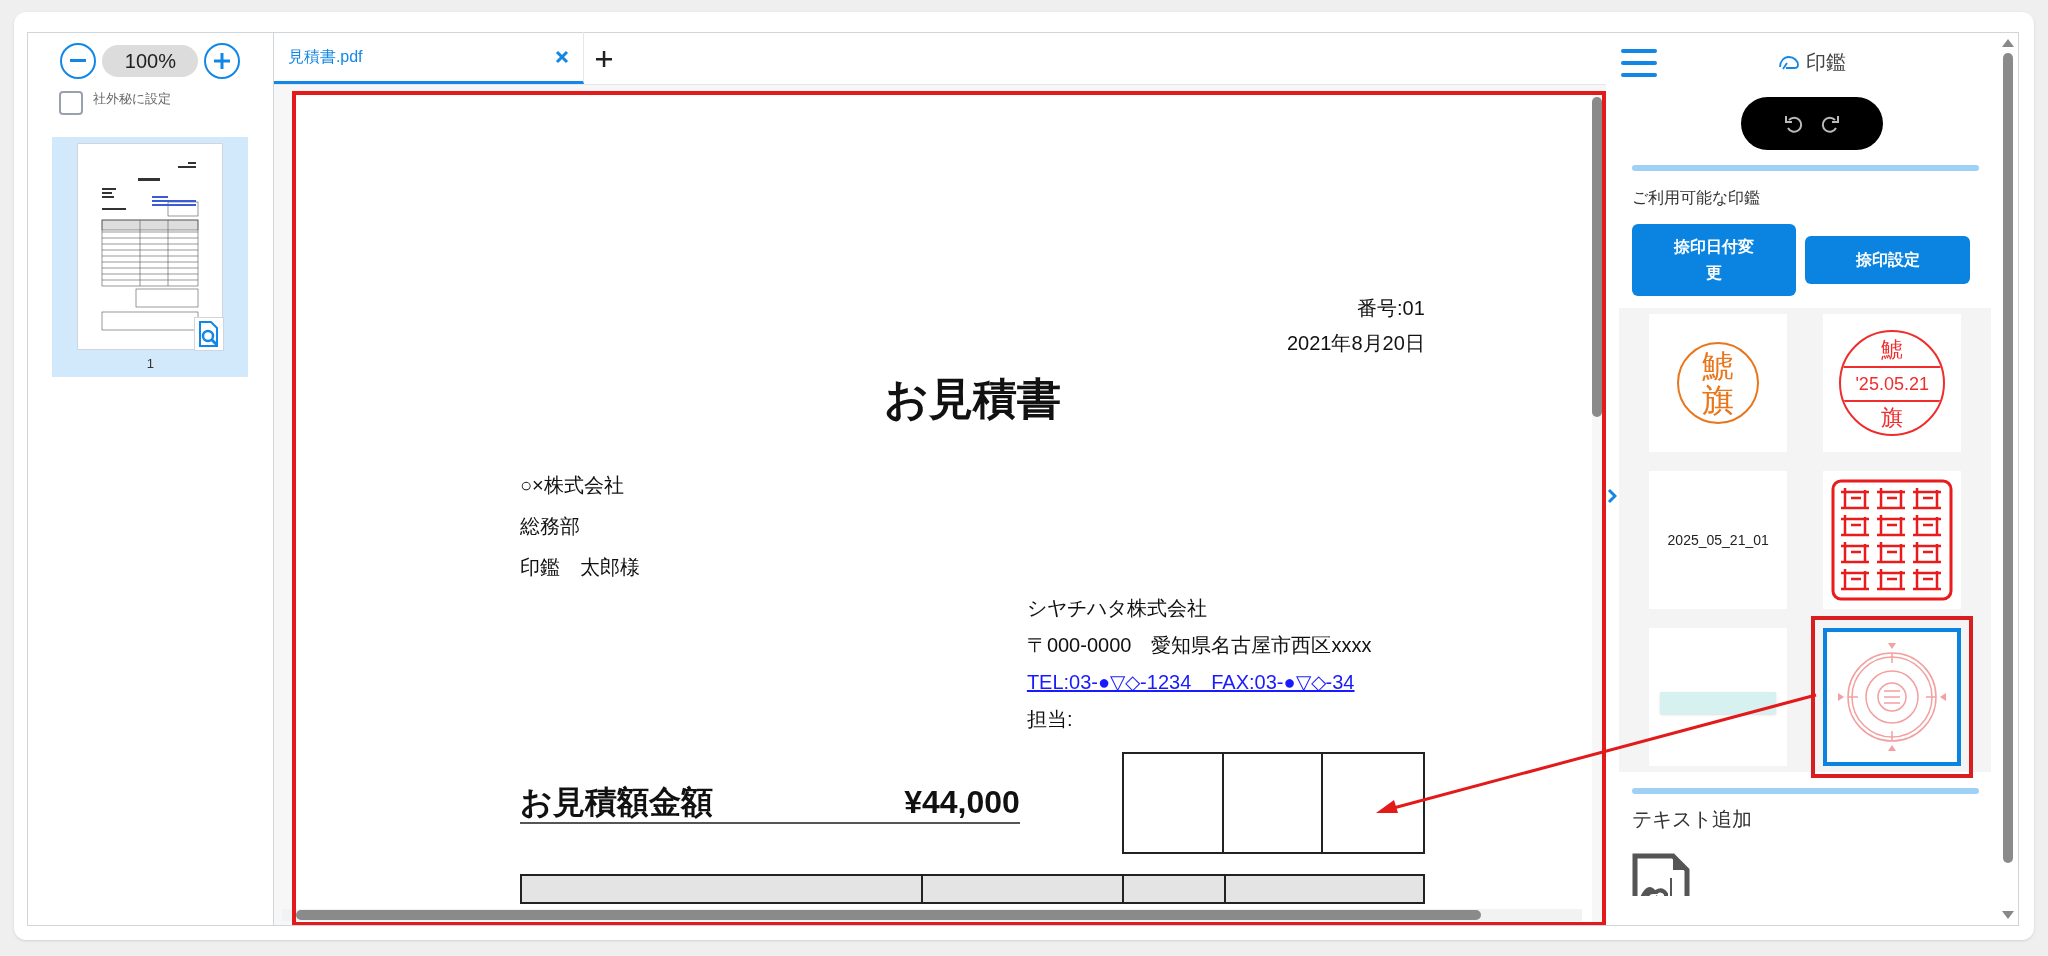 This screenshot has width=2048, height=956. I want to click on section-heading: ご利用可能な印鑑, so click(1697, 198).